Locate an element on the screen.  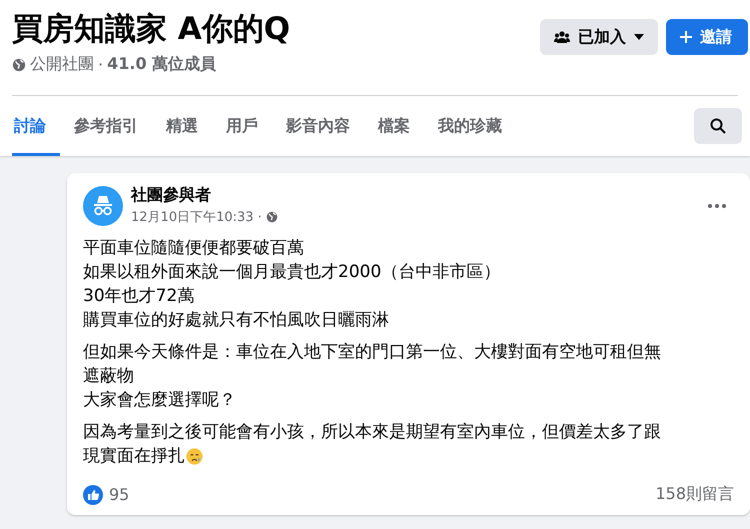
more-icon is located at coordinates (717, 206).